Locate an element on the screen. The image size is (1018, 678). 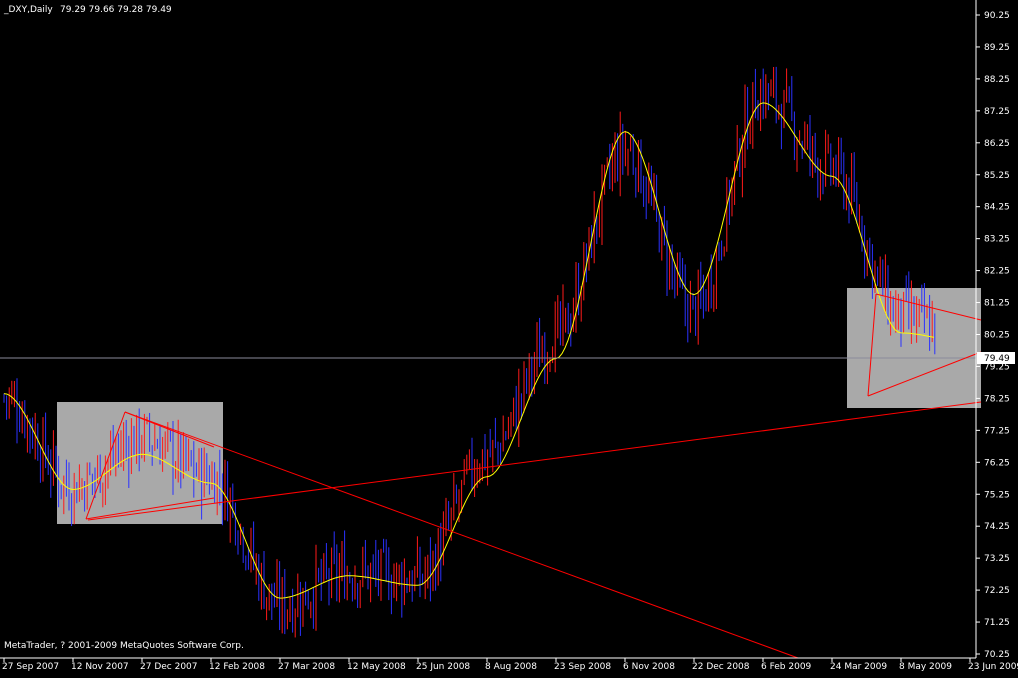
x-tick-label: 12 May 2008 is located at coordinates (376, 667).